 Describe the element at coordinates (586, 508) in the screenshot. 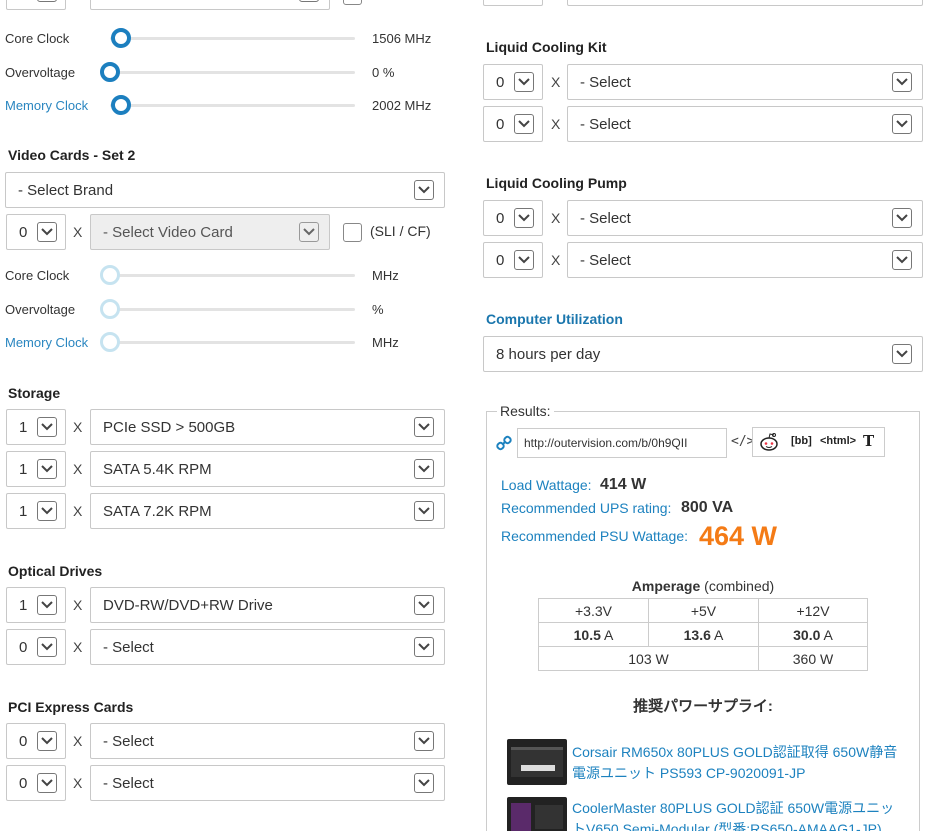

I see `ups-rating-label: Recommended UPS rating:` at that location.